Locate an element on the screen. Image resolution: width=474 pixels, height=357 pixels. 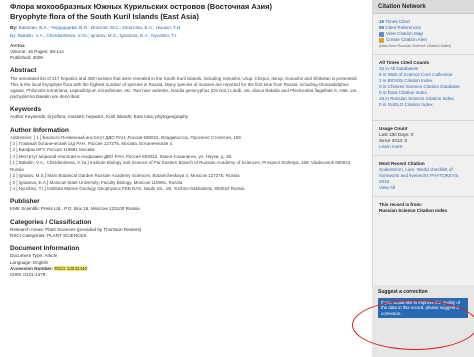
categories-heading: Categories / Classification is located at coordinates (51, 222).